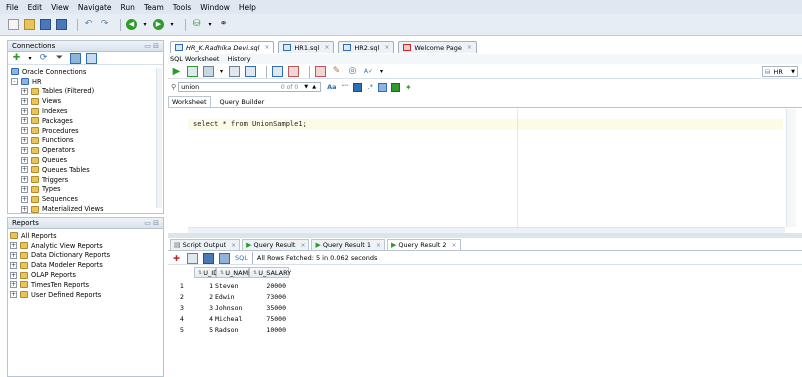 This screenshot has width=802, height=377. What do you see at coordinates (128, 7) in the screenshot?
I see `menu-run: Run` at bounding box center [128, 7].